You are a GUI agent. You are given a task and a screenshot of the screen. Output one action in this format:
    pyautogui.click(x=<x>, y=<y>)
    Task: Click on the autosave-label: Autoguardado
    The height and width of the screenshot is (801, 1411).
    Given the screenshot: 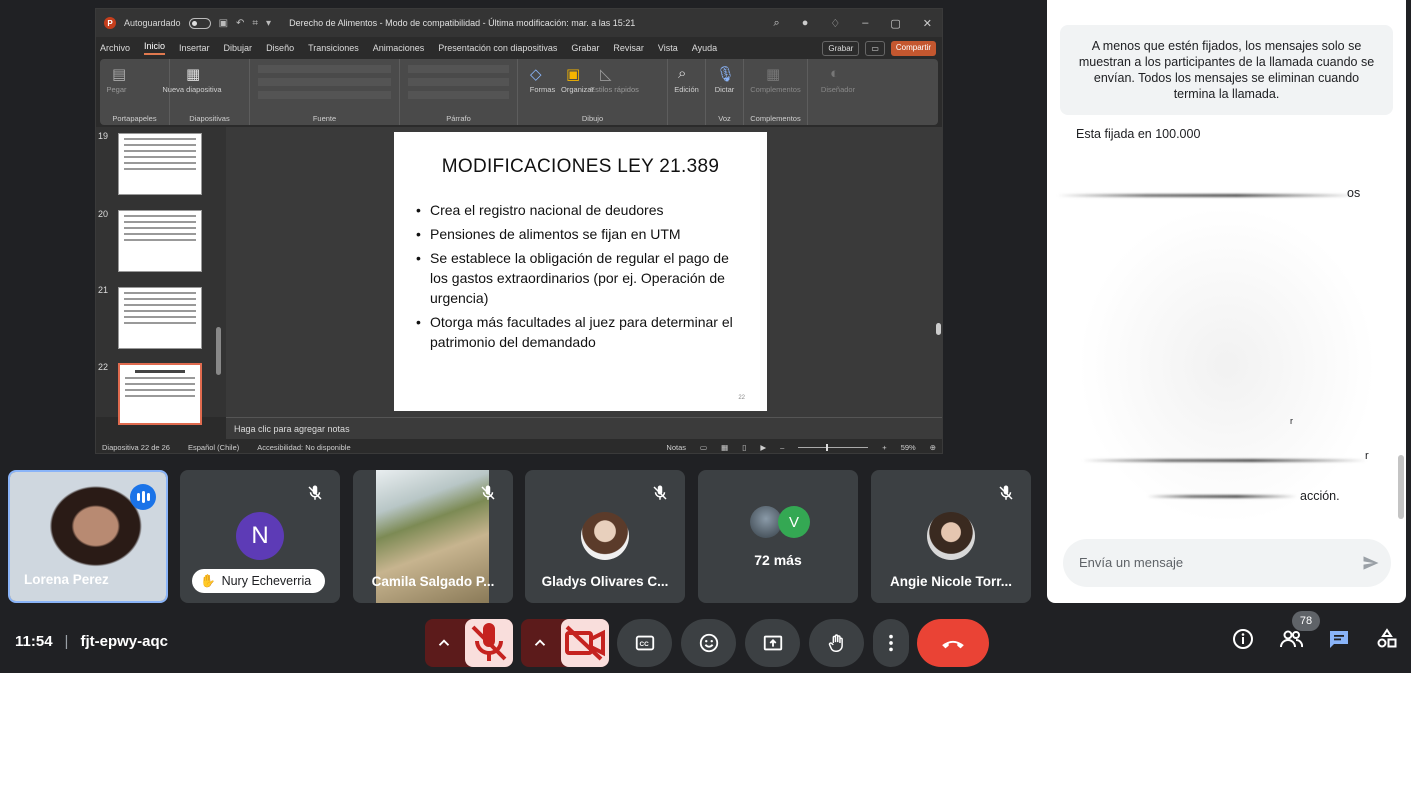 What is the action you would take?
    pyautogui.click(x=152, y=23)
    